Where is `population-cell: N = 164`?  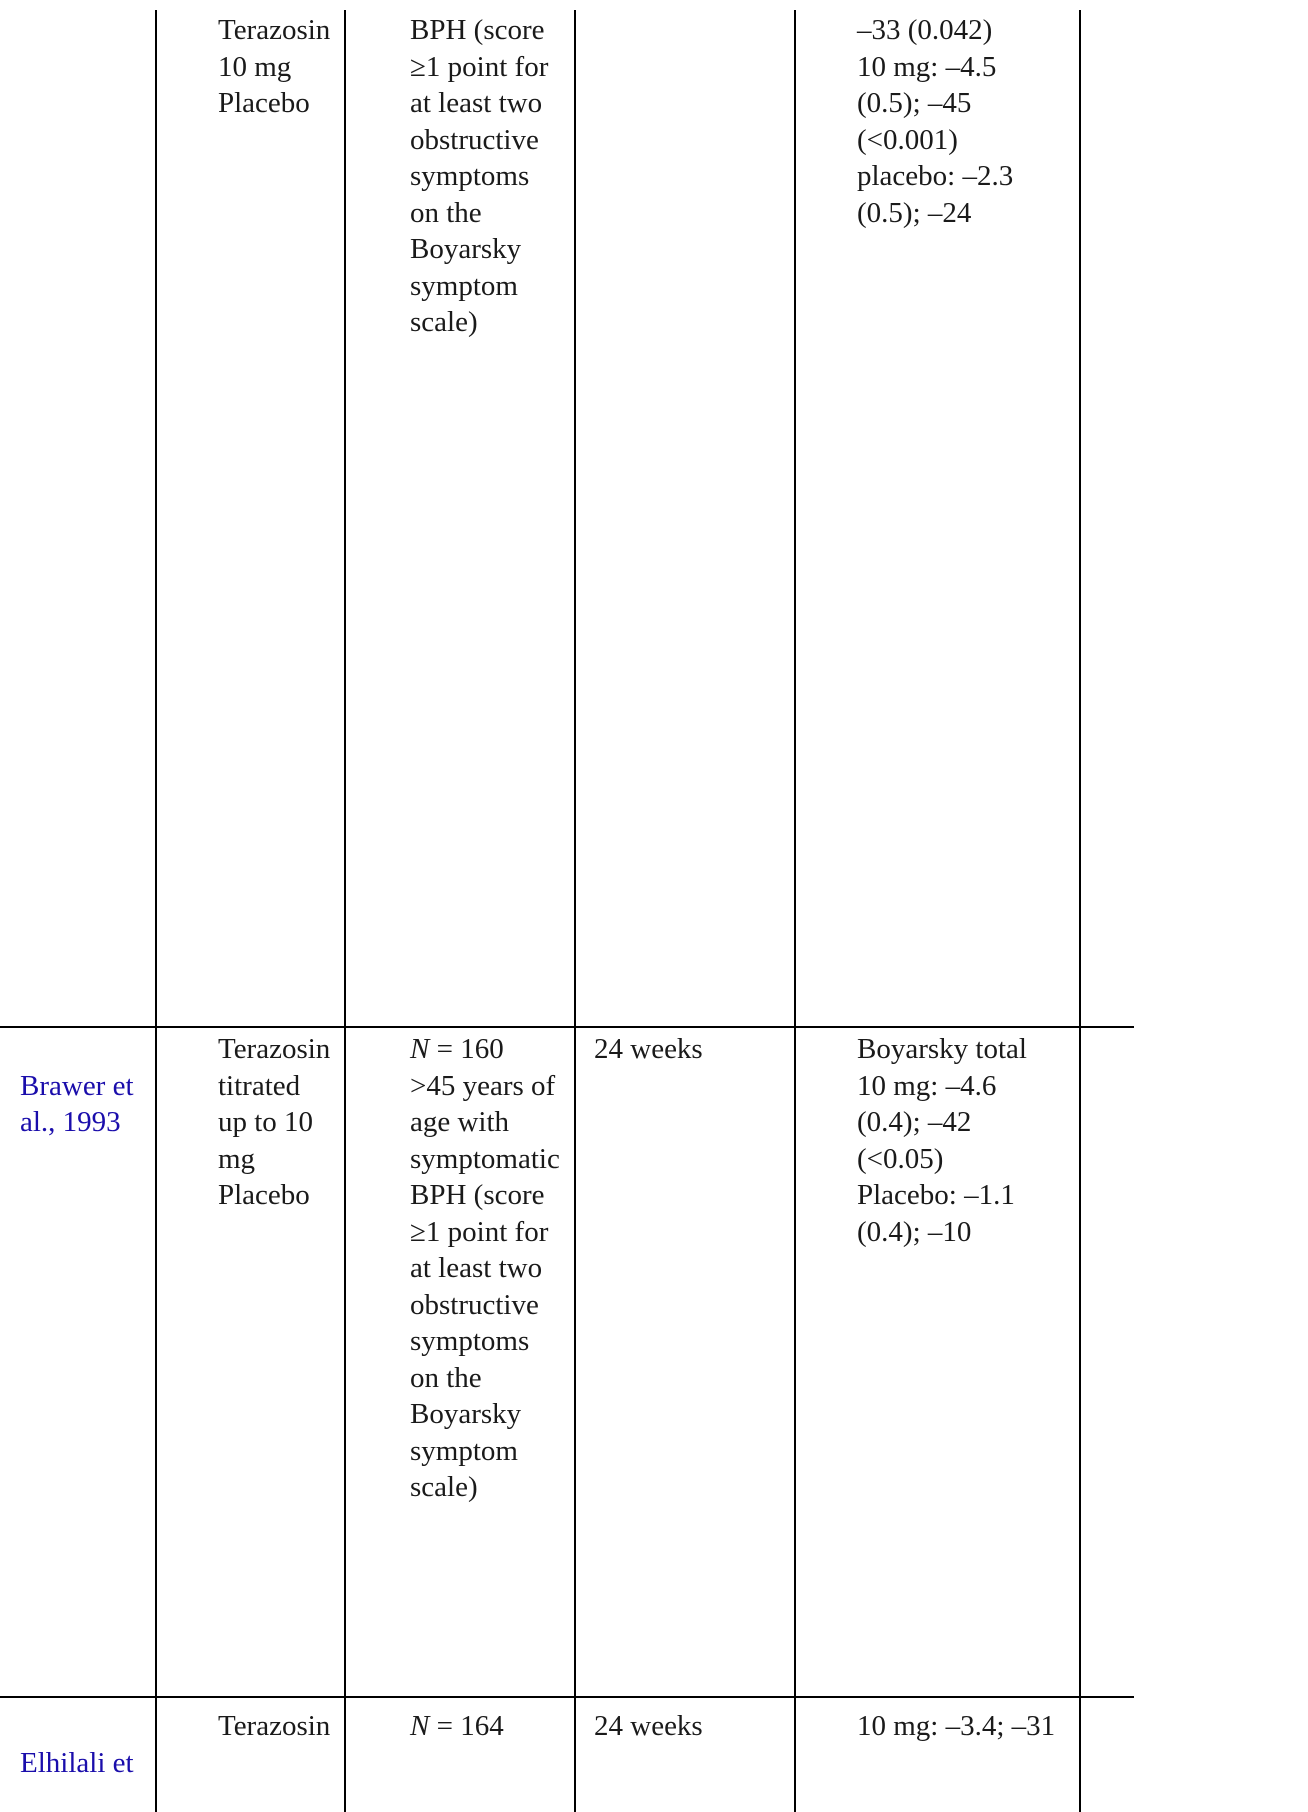
population-cell: N = 164 is located at coordinates (457, 1726).